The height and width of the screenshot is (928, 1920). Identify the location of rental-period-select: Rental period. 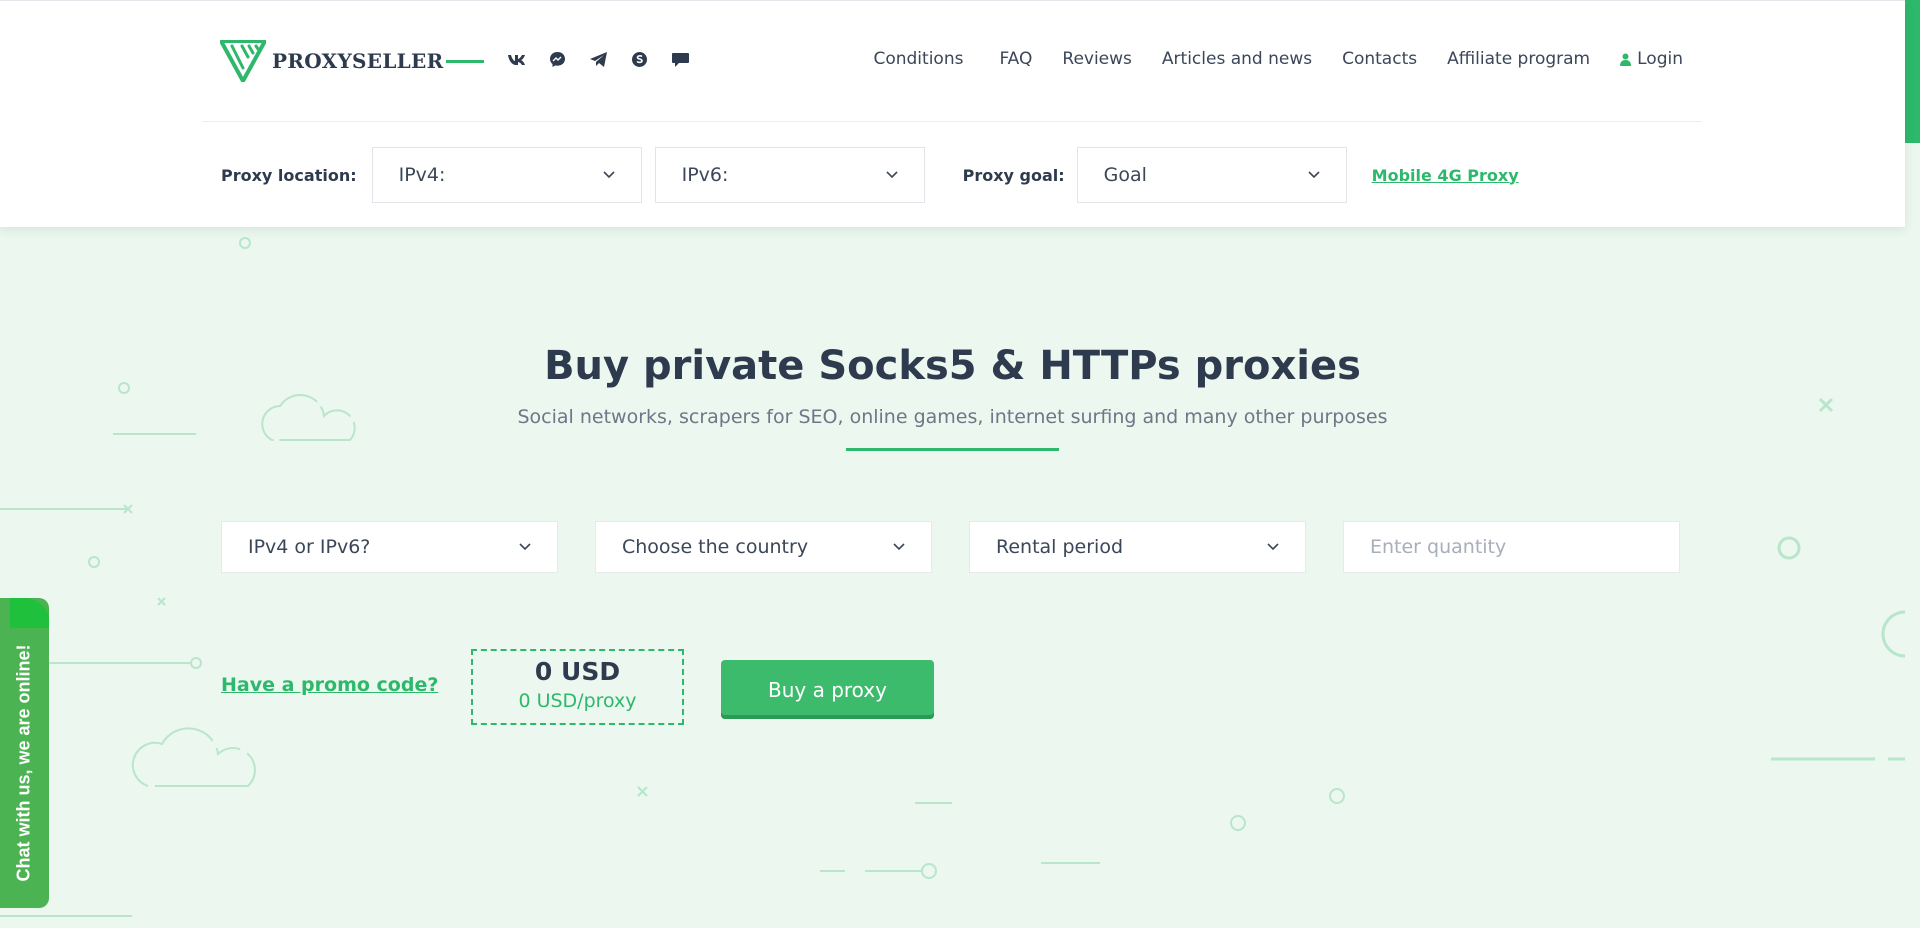
(1137, 547).